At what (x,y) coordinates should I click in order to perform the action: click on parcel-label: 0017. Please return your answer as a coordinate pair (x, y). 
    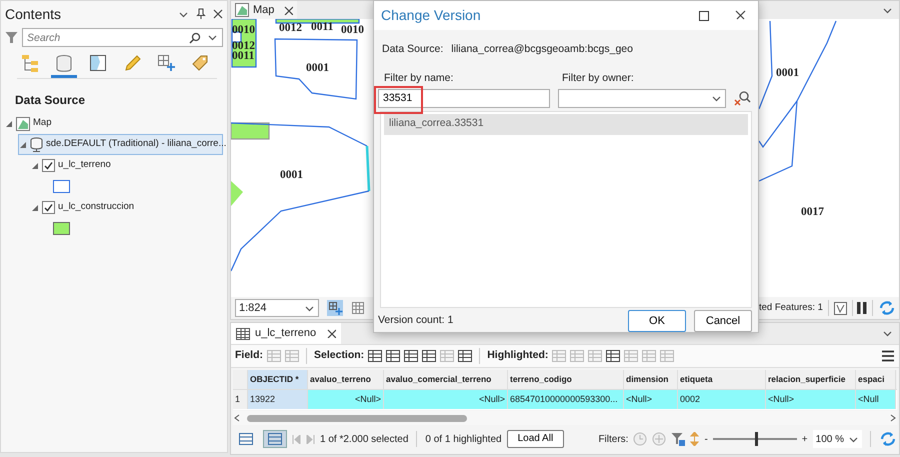
    Looking at the image, I should click on (812, 212).